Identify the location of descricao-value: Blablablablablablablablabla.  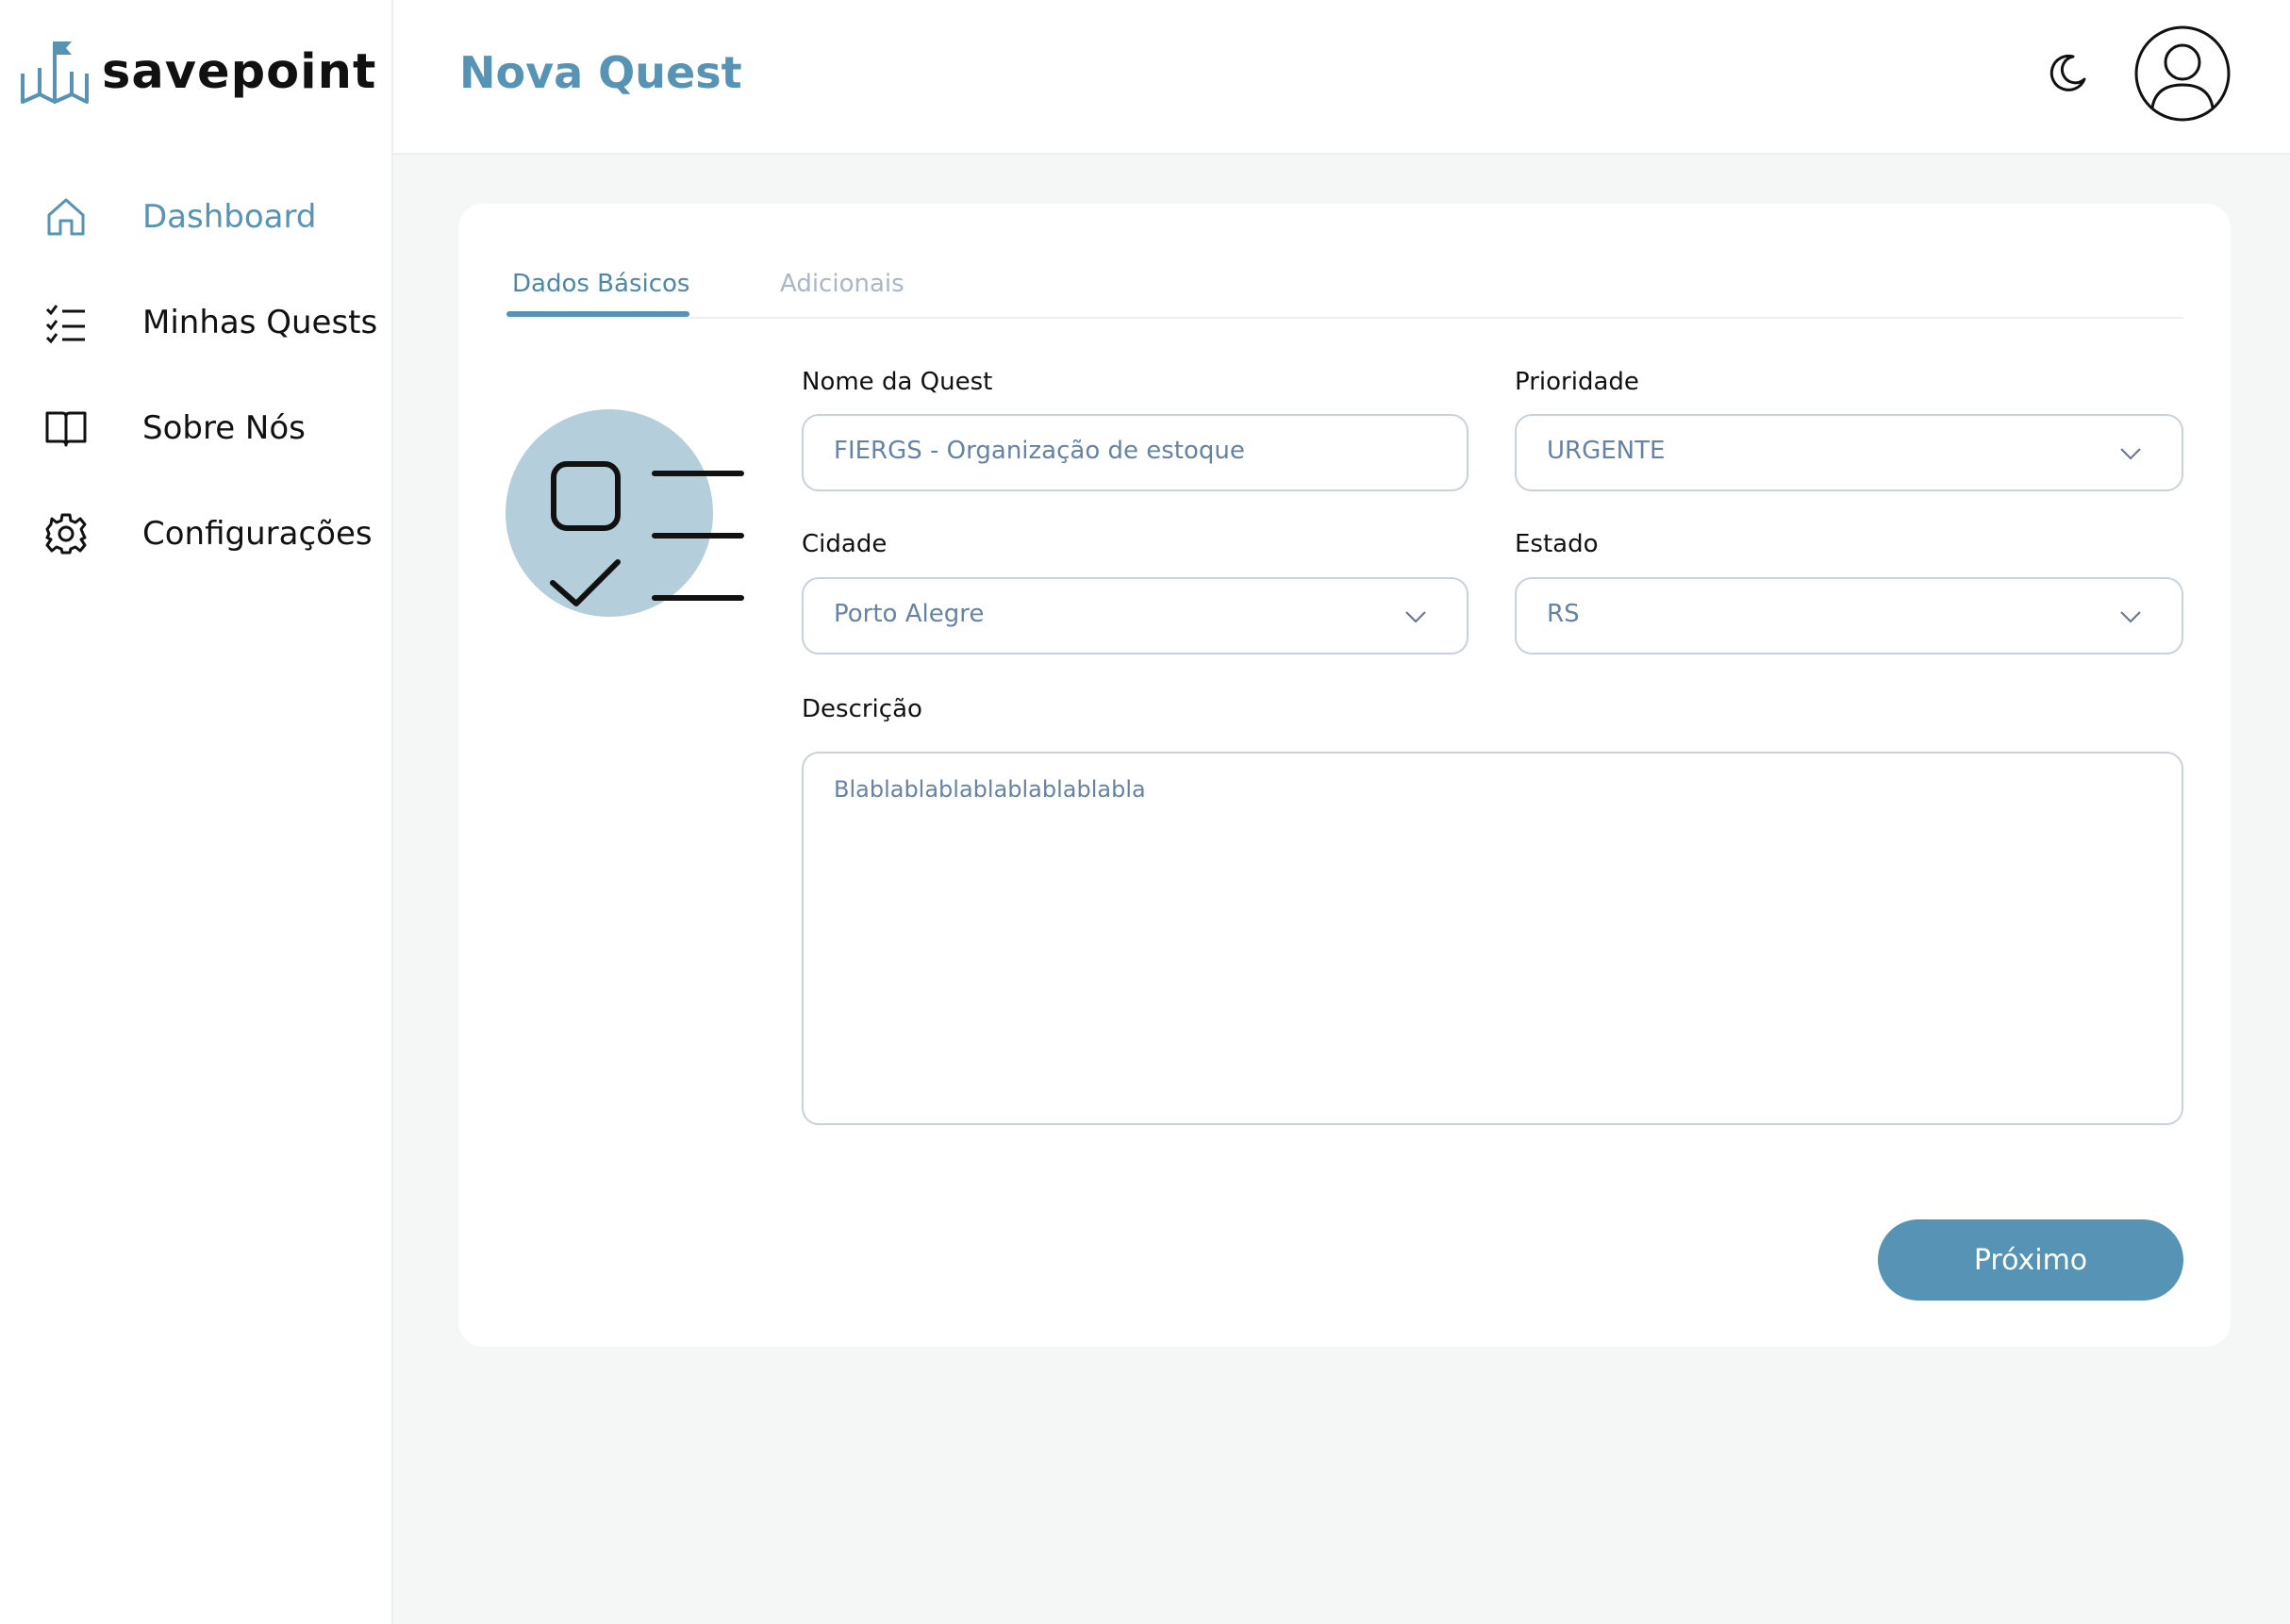
(990, 789).